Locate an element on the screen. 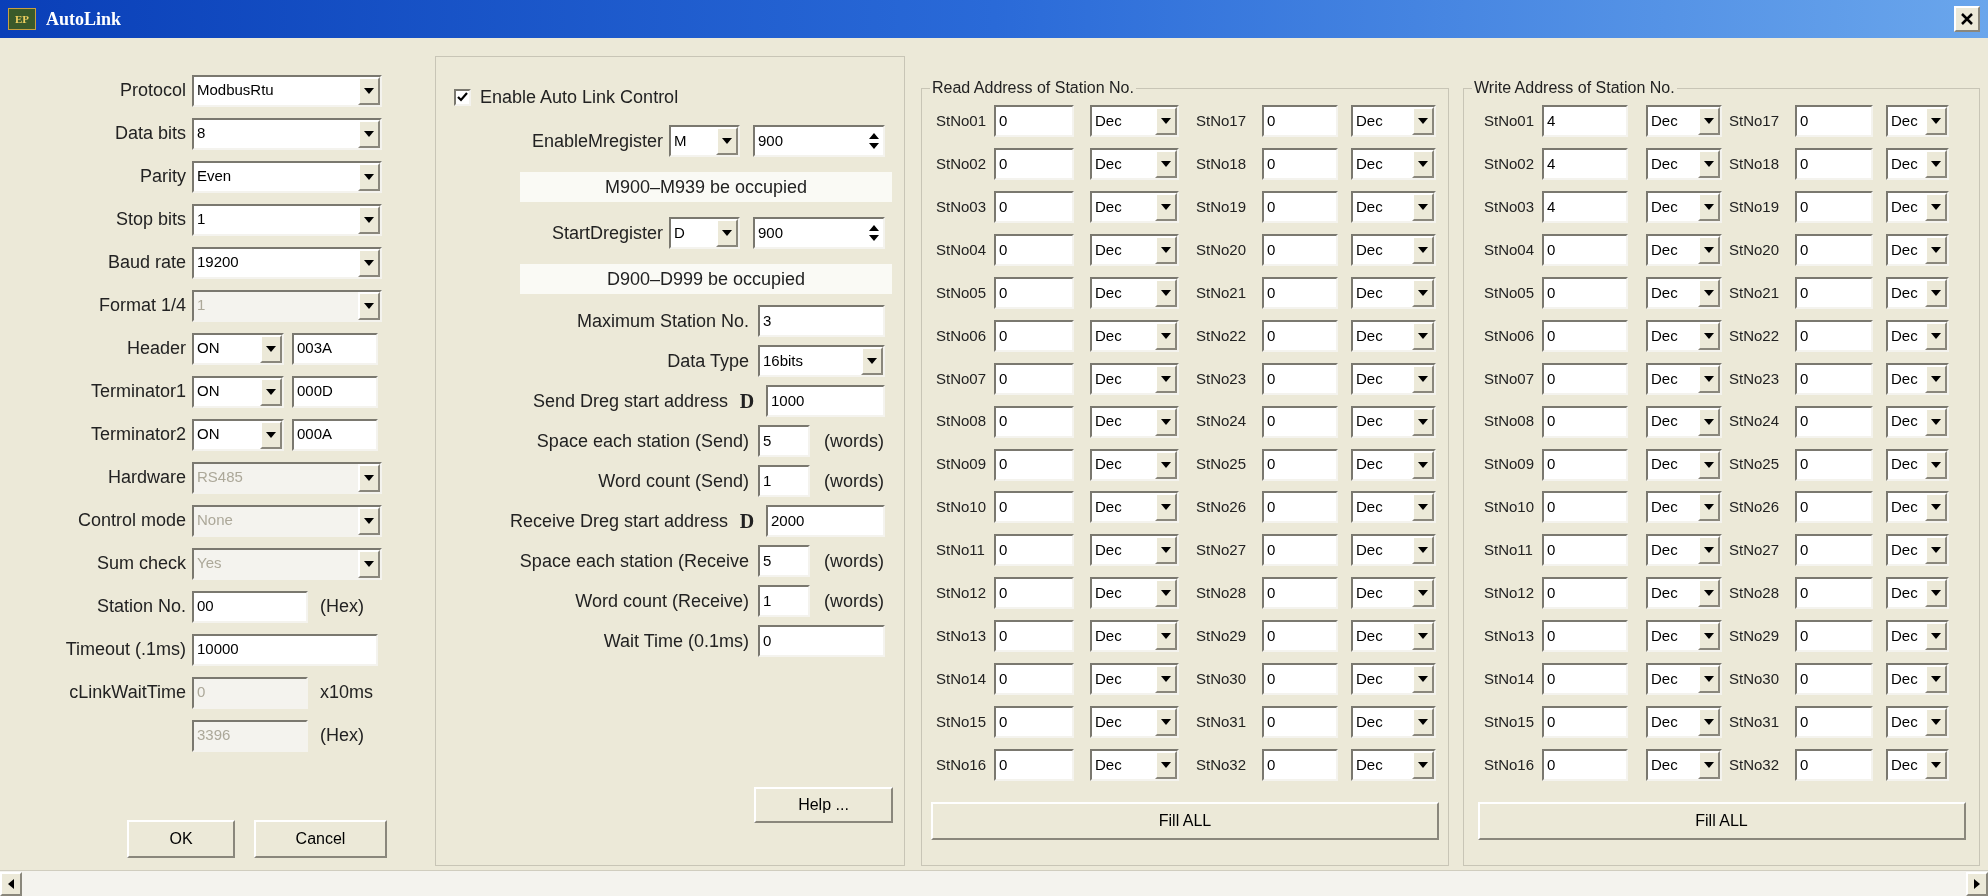  scrollbar is located at coordinates (994, 883).